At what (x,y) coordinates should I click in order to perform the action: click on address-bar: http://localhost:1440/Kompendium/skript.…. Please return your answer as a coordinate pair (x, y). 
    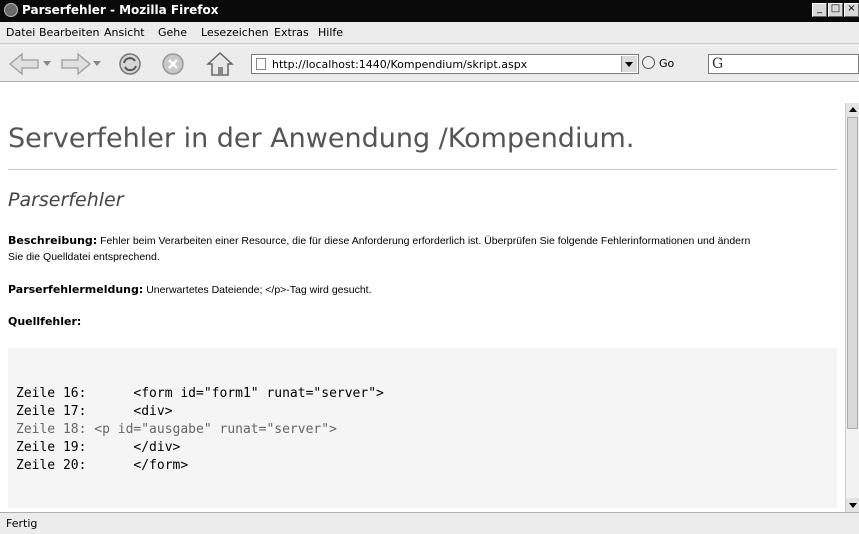
    Looking at the image, I should click on (445, 64).